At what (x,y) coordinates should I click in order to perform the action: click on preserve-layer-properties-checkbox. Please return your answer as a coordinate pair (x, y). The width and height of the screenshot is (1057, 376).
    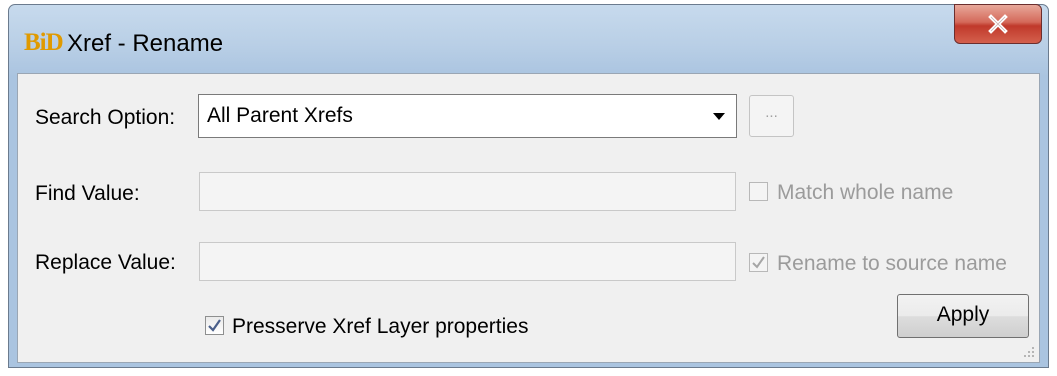
    Looking at the image, I should click on (214, 325).